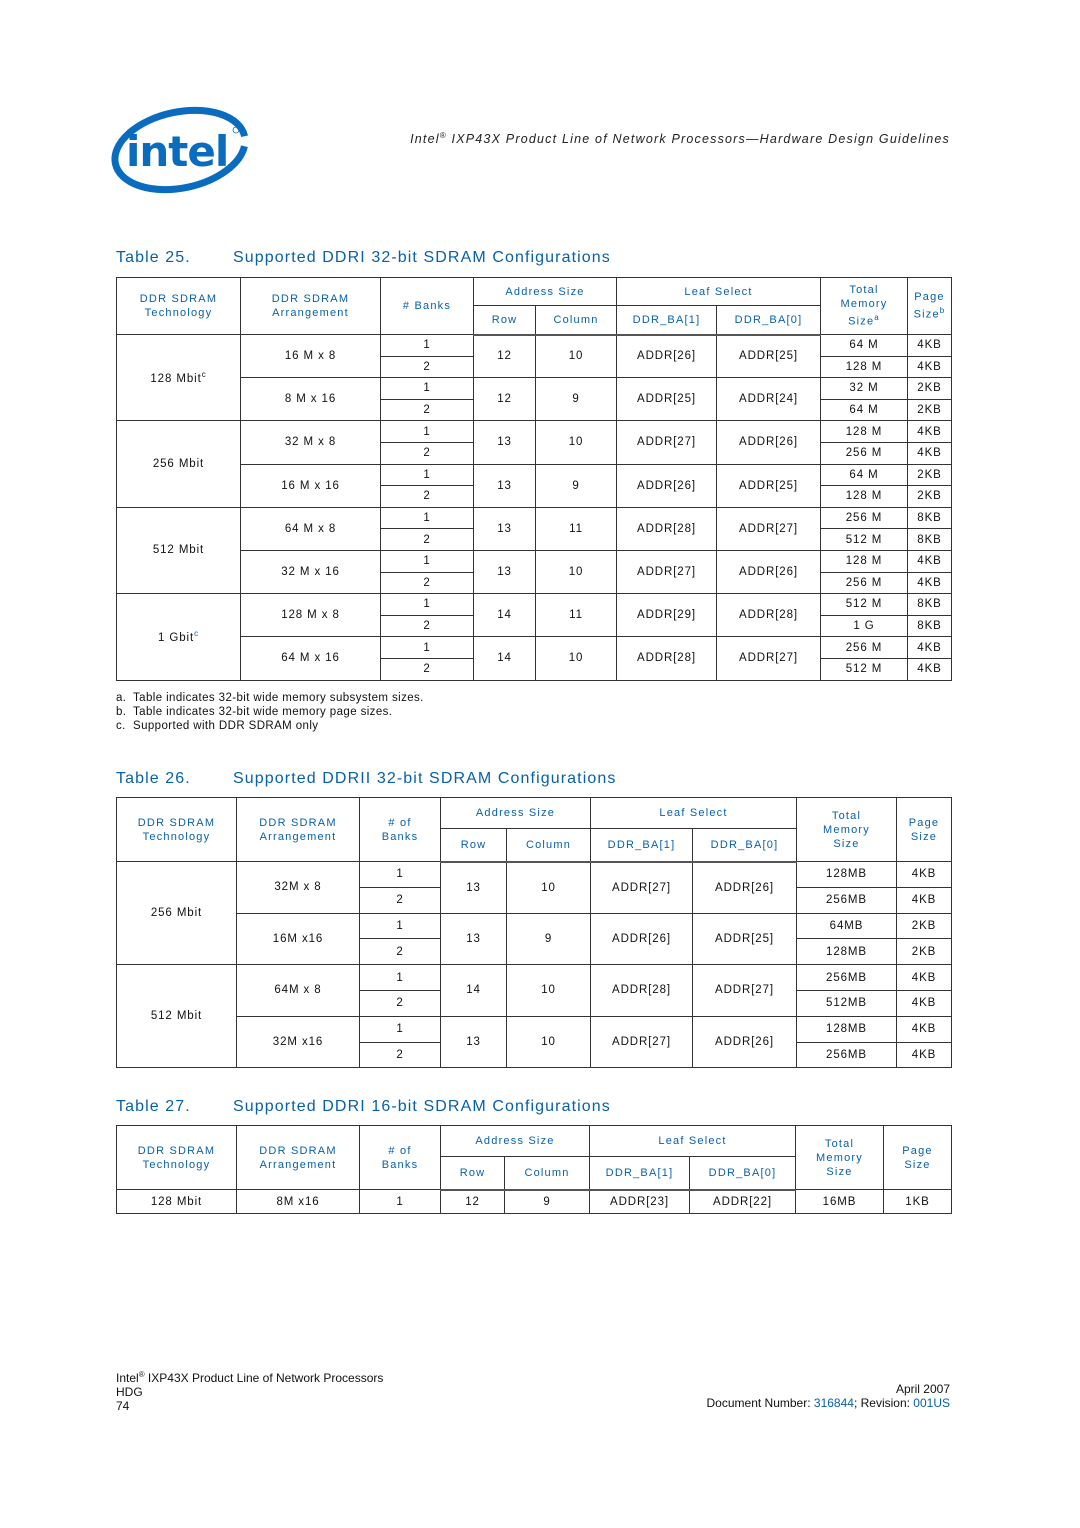 This screenshot has height=1528, width=1080. I want to click on header-ba0: DDR_BA[0], so click(768, 320).